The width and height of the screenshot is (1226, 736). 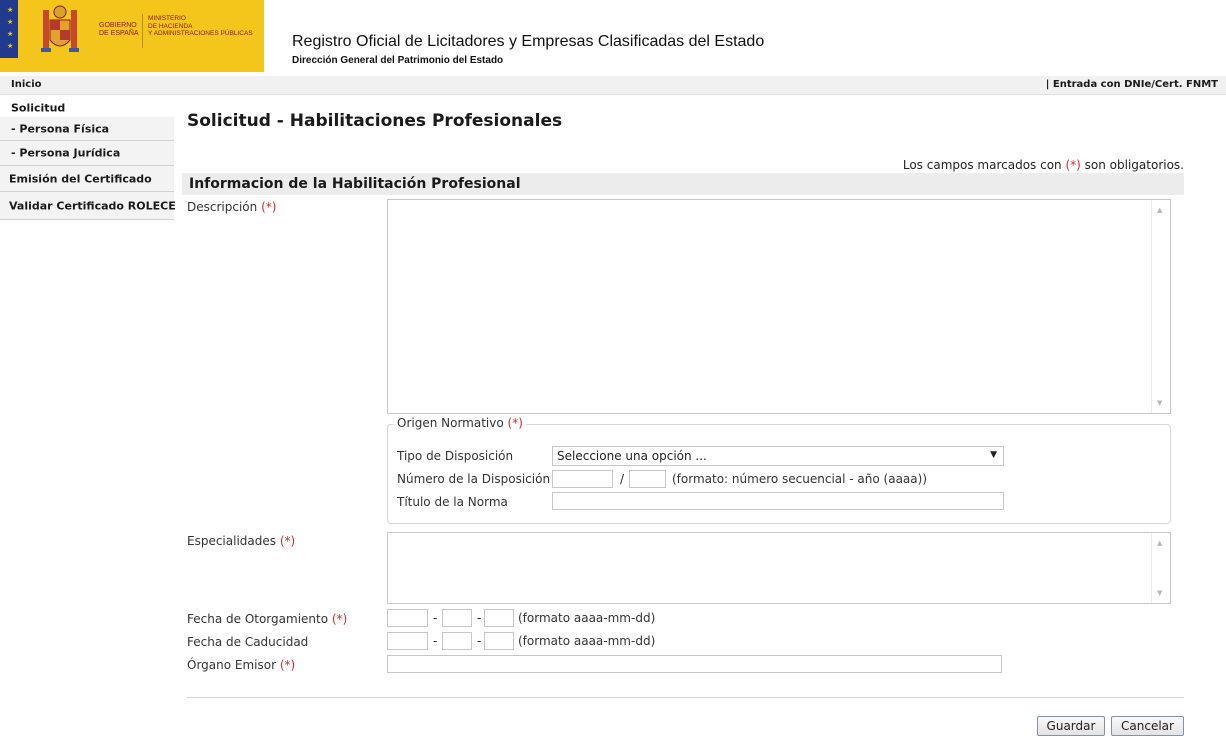 I want to click on required-marker: (*), so click(x=1073, y=165).